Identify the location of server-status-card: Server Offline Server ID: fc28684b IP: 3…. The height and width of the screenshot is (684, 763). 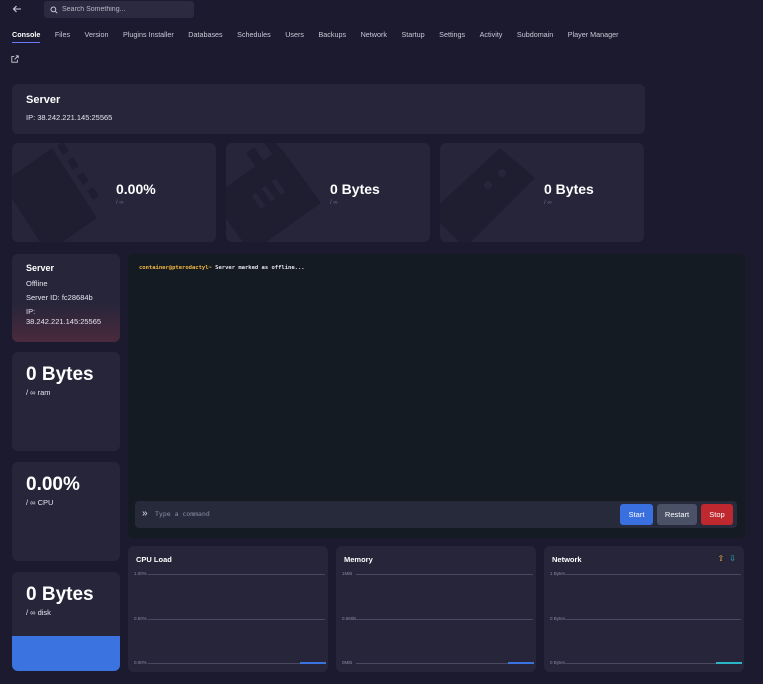
(66, 298).